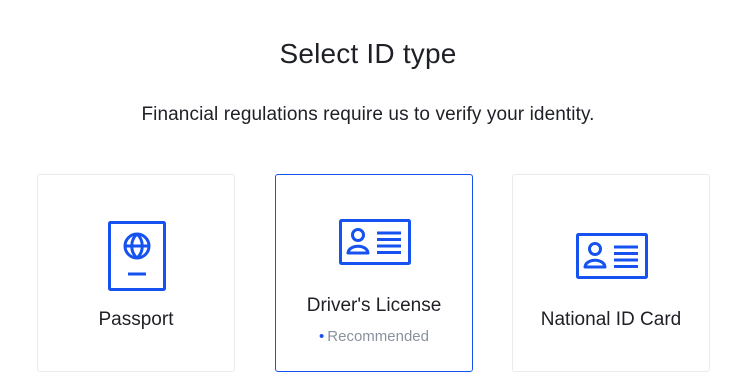 The height and width of the screenshot is (384, 736). What do you see at coordinates (378, 336) in the screenshot?
I see `recommended-text: Recommended` at bounding box center [378, 336].